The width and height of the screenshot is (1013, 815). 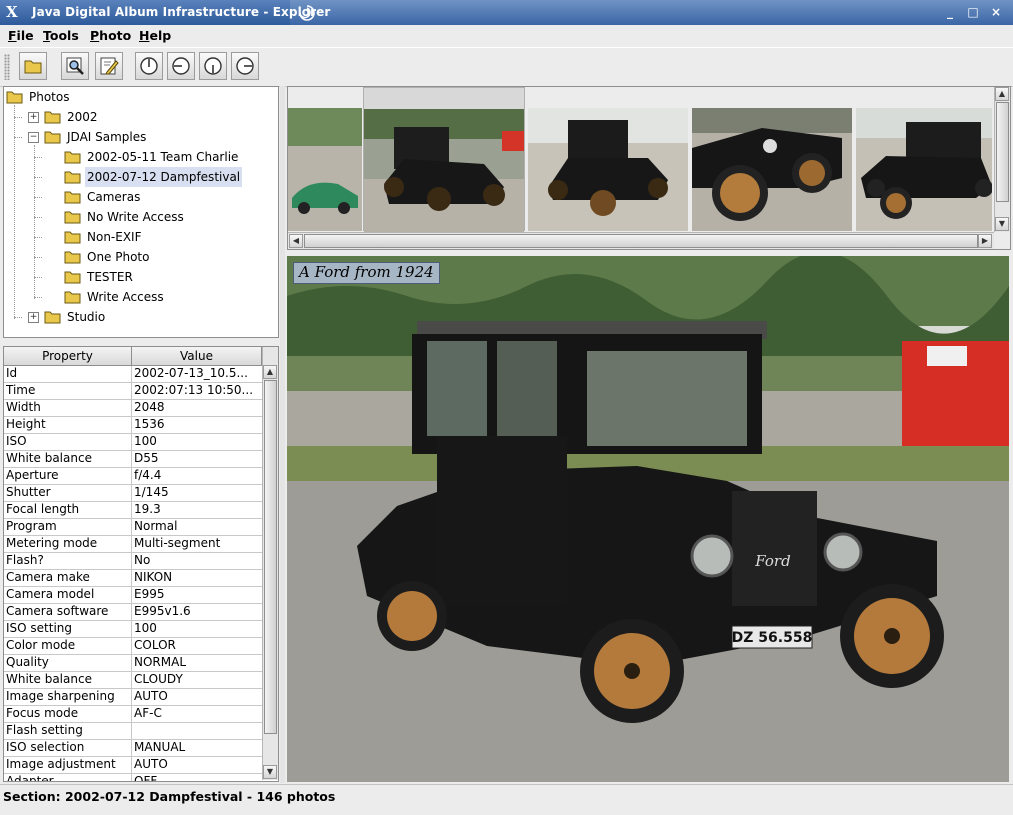 What do you see at coordinates (133, 408) in the screenshot?
I see `table-row: Width 2048` at bounding box center [133, 408].